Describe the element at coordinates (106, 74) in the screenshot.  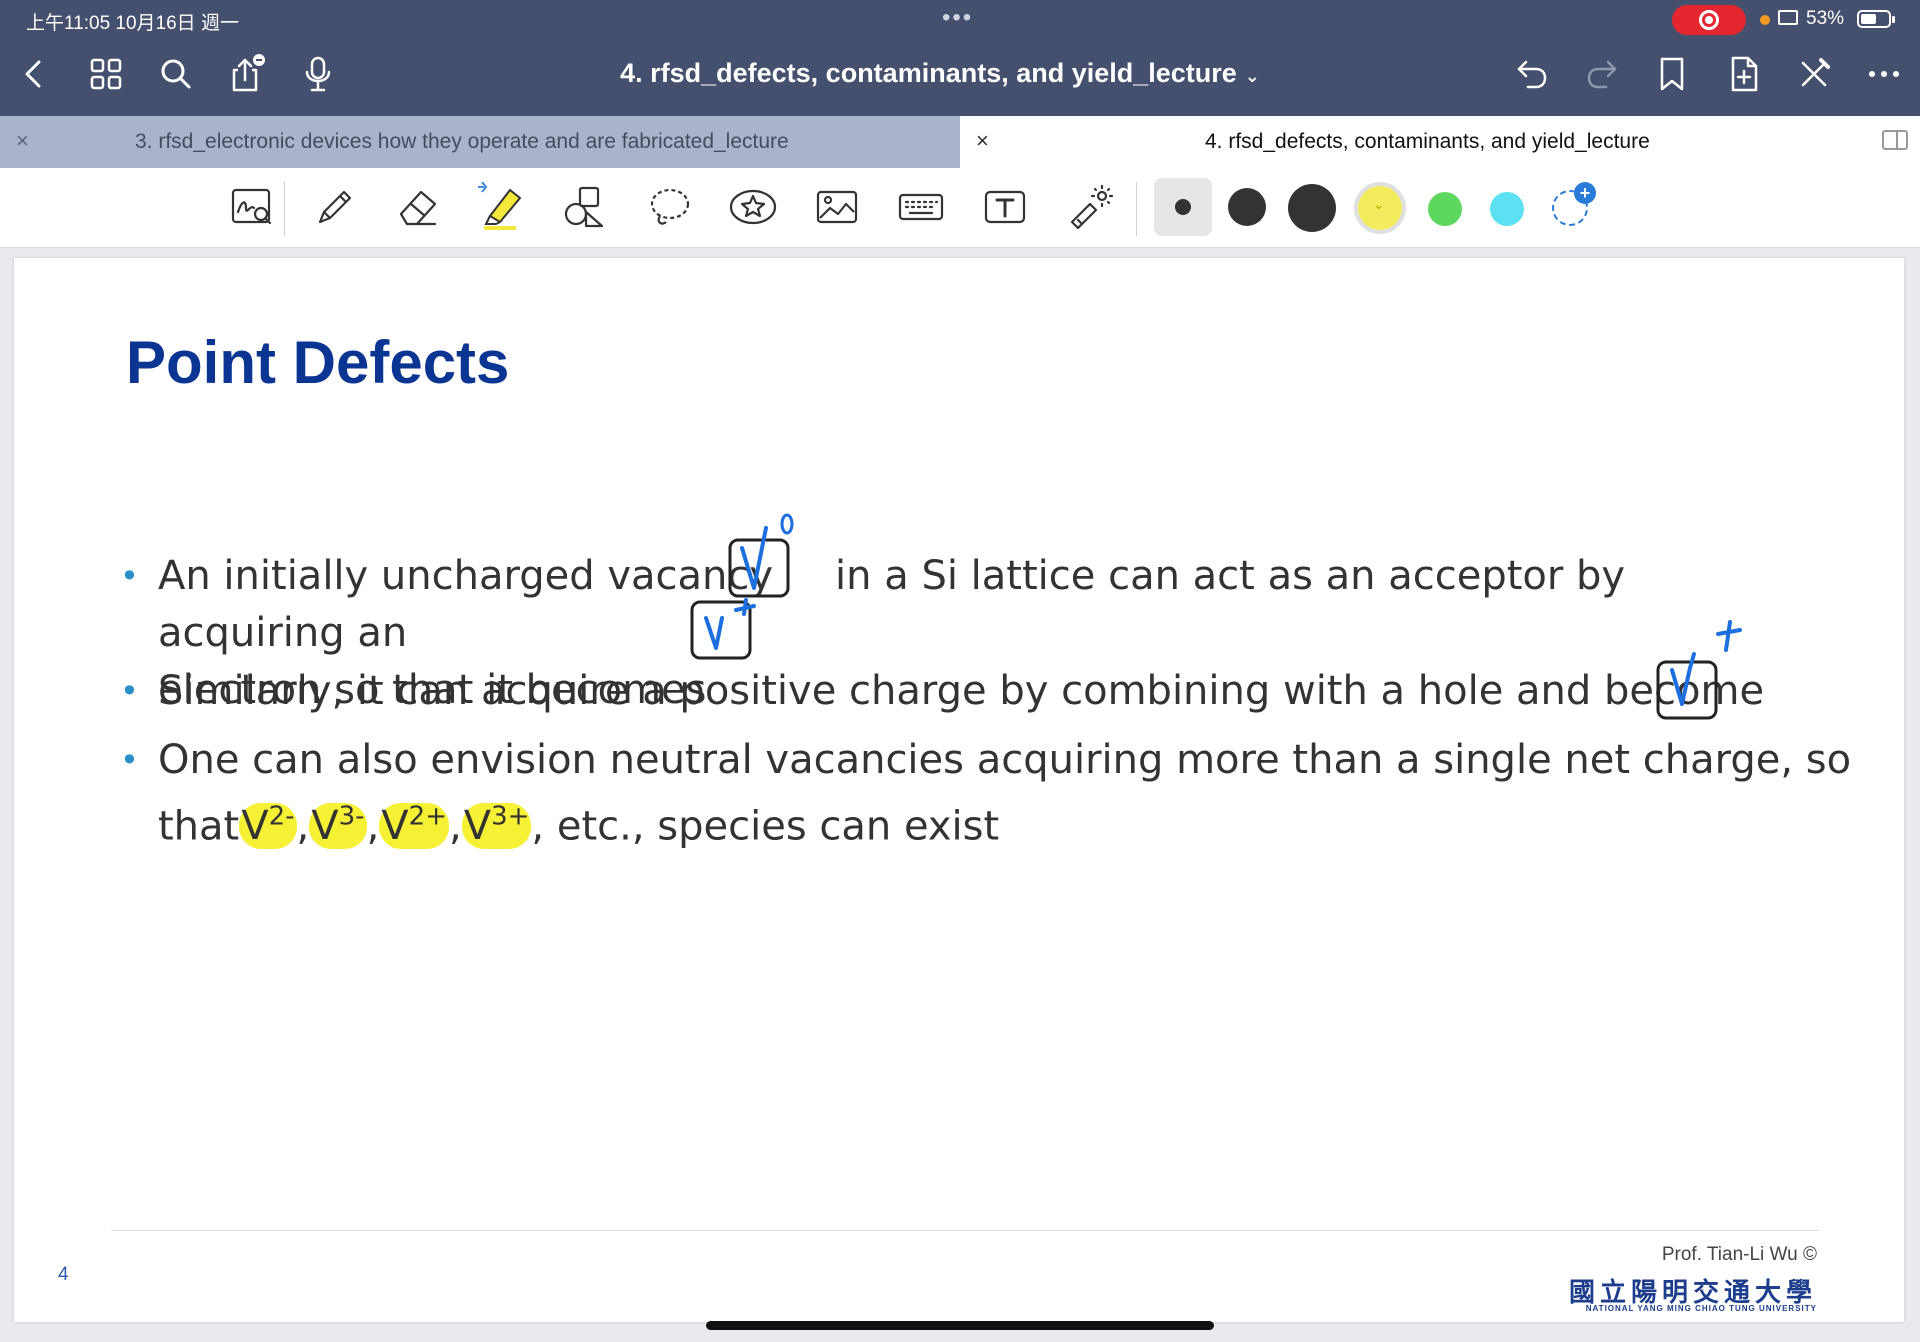
I see `grid-view-icon` at that location.